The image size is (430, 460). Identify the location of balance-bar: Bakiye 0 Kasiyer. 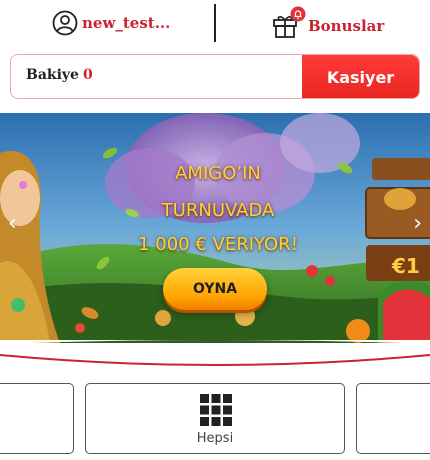
(215, 76).